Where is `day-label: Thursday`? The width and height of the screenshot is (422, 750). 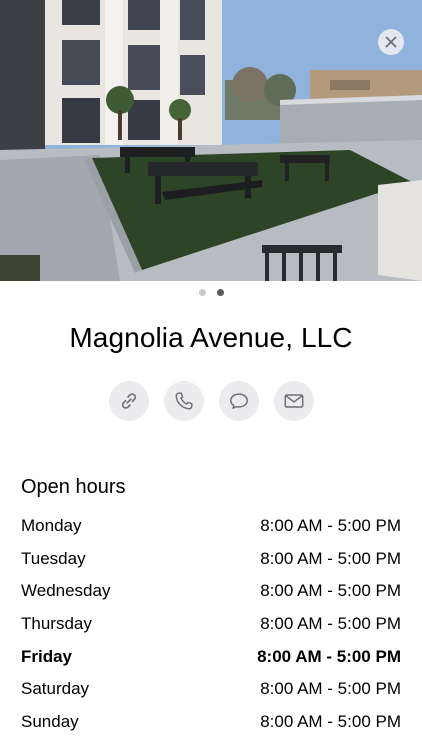 day-label: Thursday is located at coordinates (56, 624).